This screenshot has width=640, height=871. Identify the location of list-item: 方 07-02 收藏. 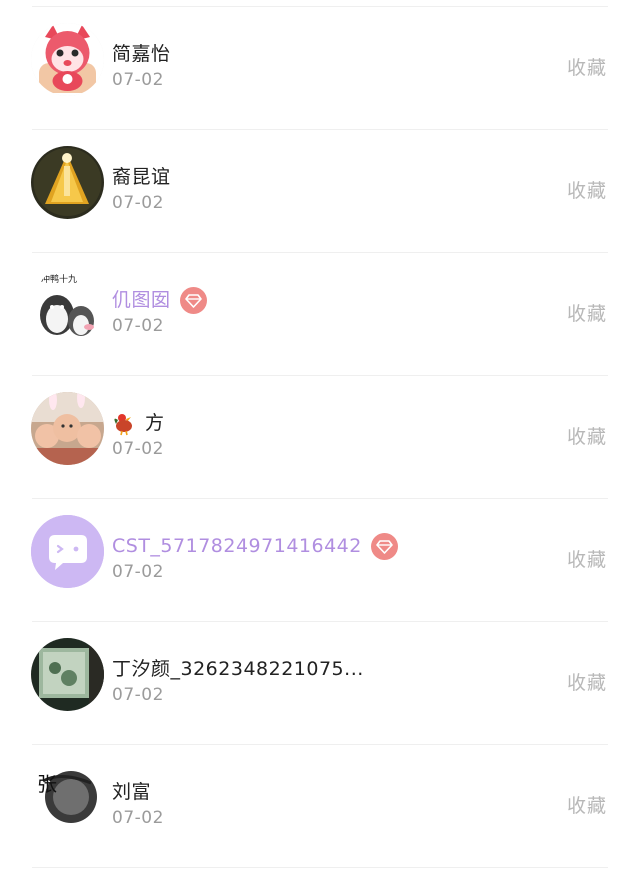
(320, 437).